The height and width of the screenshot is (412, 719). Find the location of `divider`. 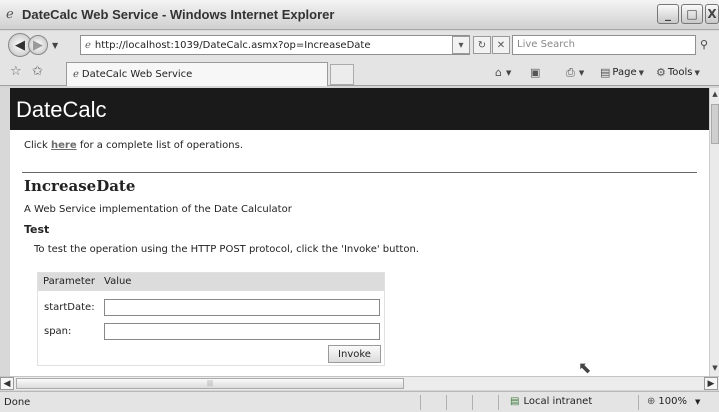

divider is located at coordinates (359, 172).